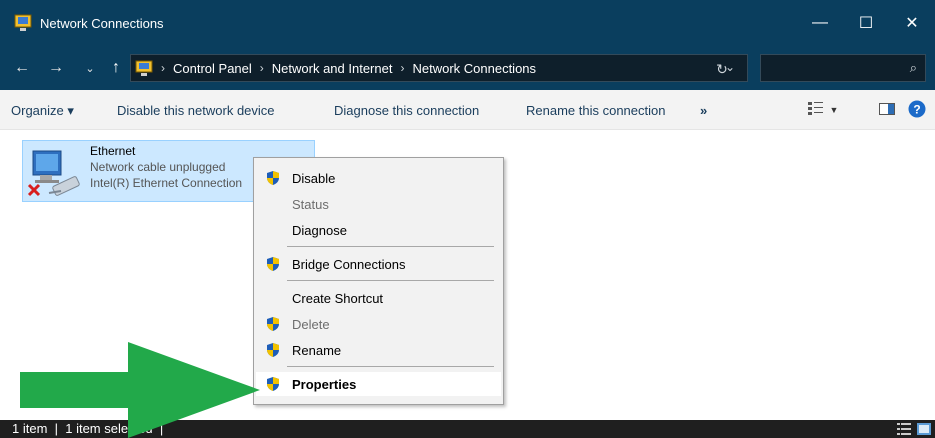 This screenshot has width=935, height=438. Describe the element at coordinates (913, 67) in the screenshot. I see `search-icon: ⌕` at that location.